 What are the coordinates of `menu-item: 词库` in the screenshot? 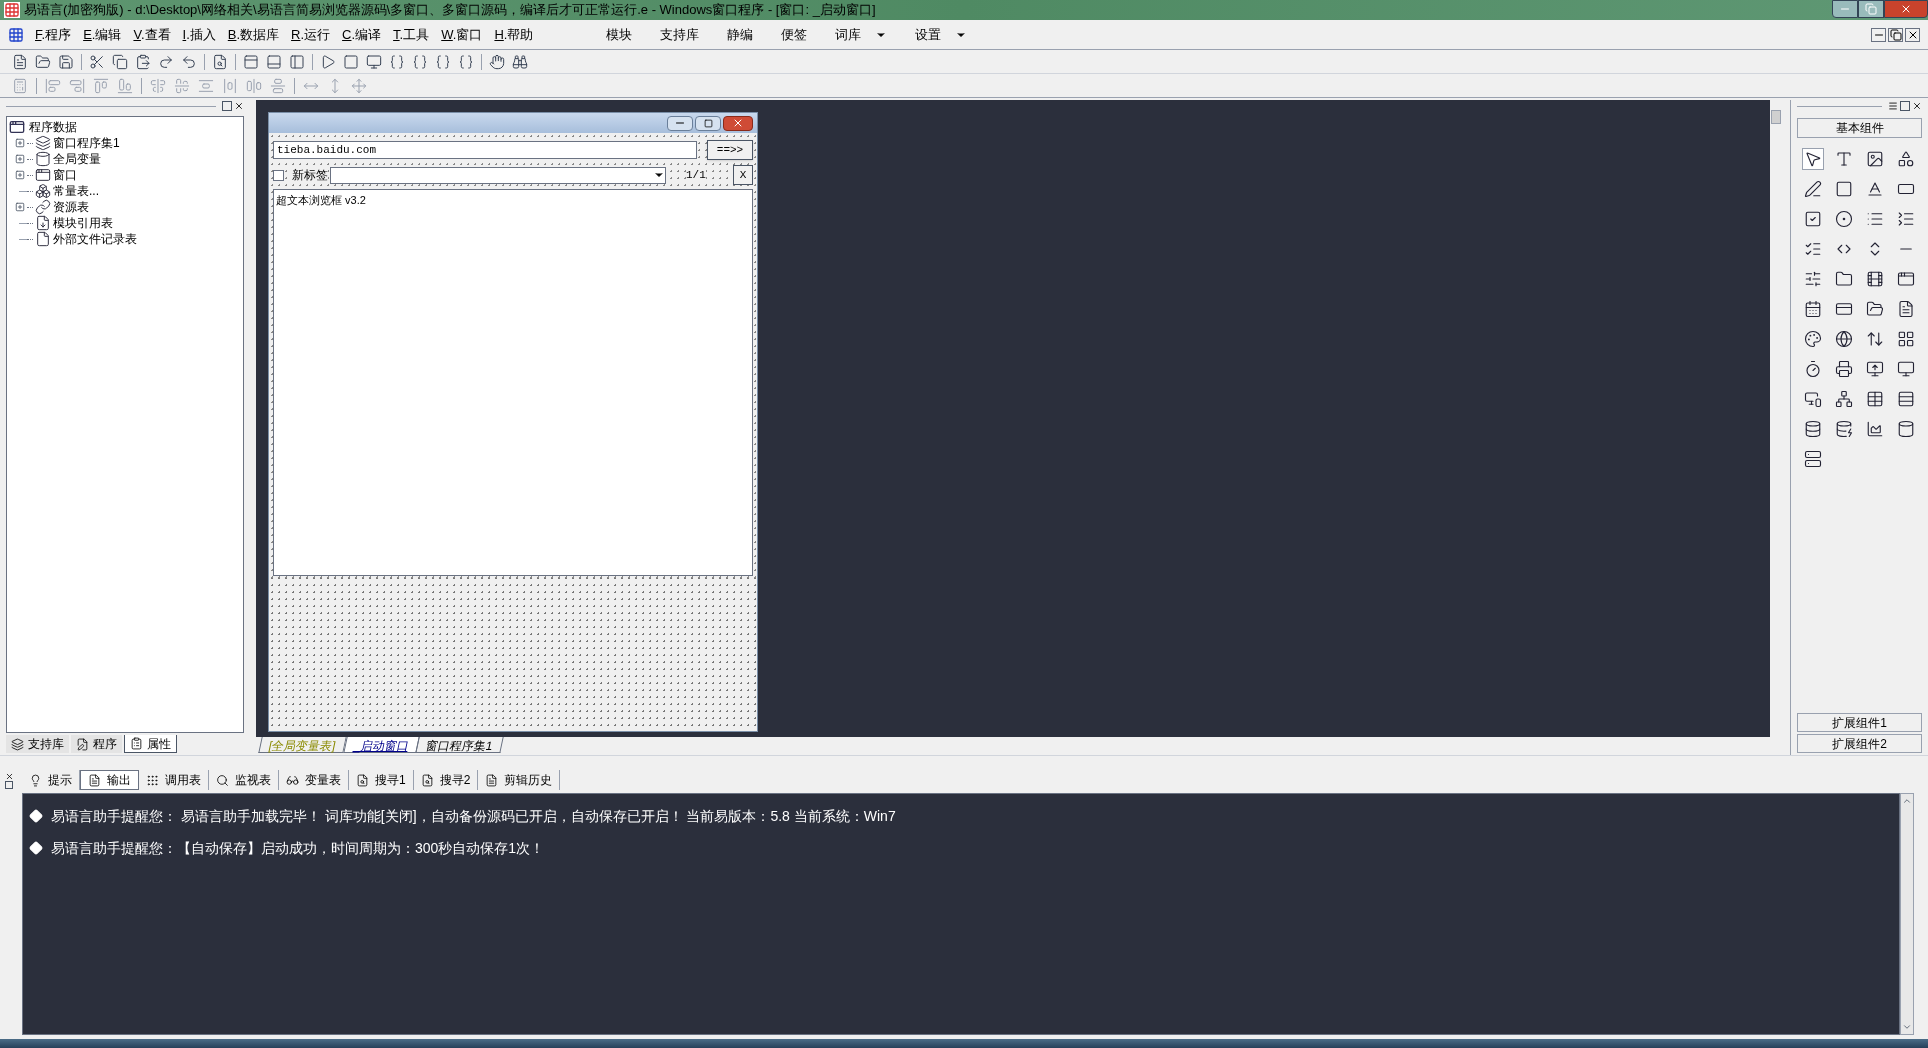 It's located at (861, 34).